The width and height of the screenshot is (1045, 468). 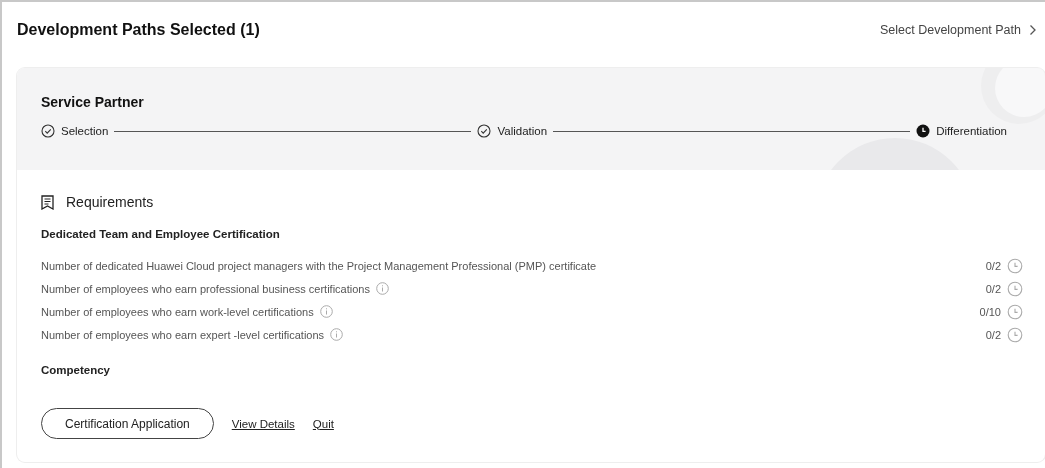 I want to click on requirement-label: Number of dedicated Huawei Cloud project managers with the Project Management Professional (PMP) certificate, so click(x=319, y=265).